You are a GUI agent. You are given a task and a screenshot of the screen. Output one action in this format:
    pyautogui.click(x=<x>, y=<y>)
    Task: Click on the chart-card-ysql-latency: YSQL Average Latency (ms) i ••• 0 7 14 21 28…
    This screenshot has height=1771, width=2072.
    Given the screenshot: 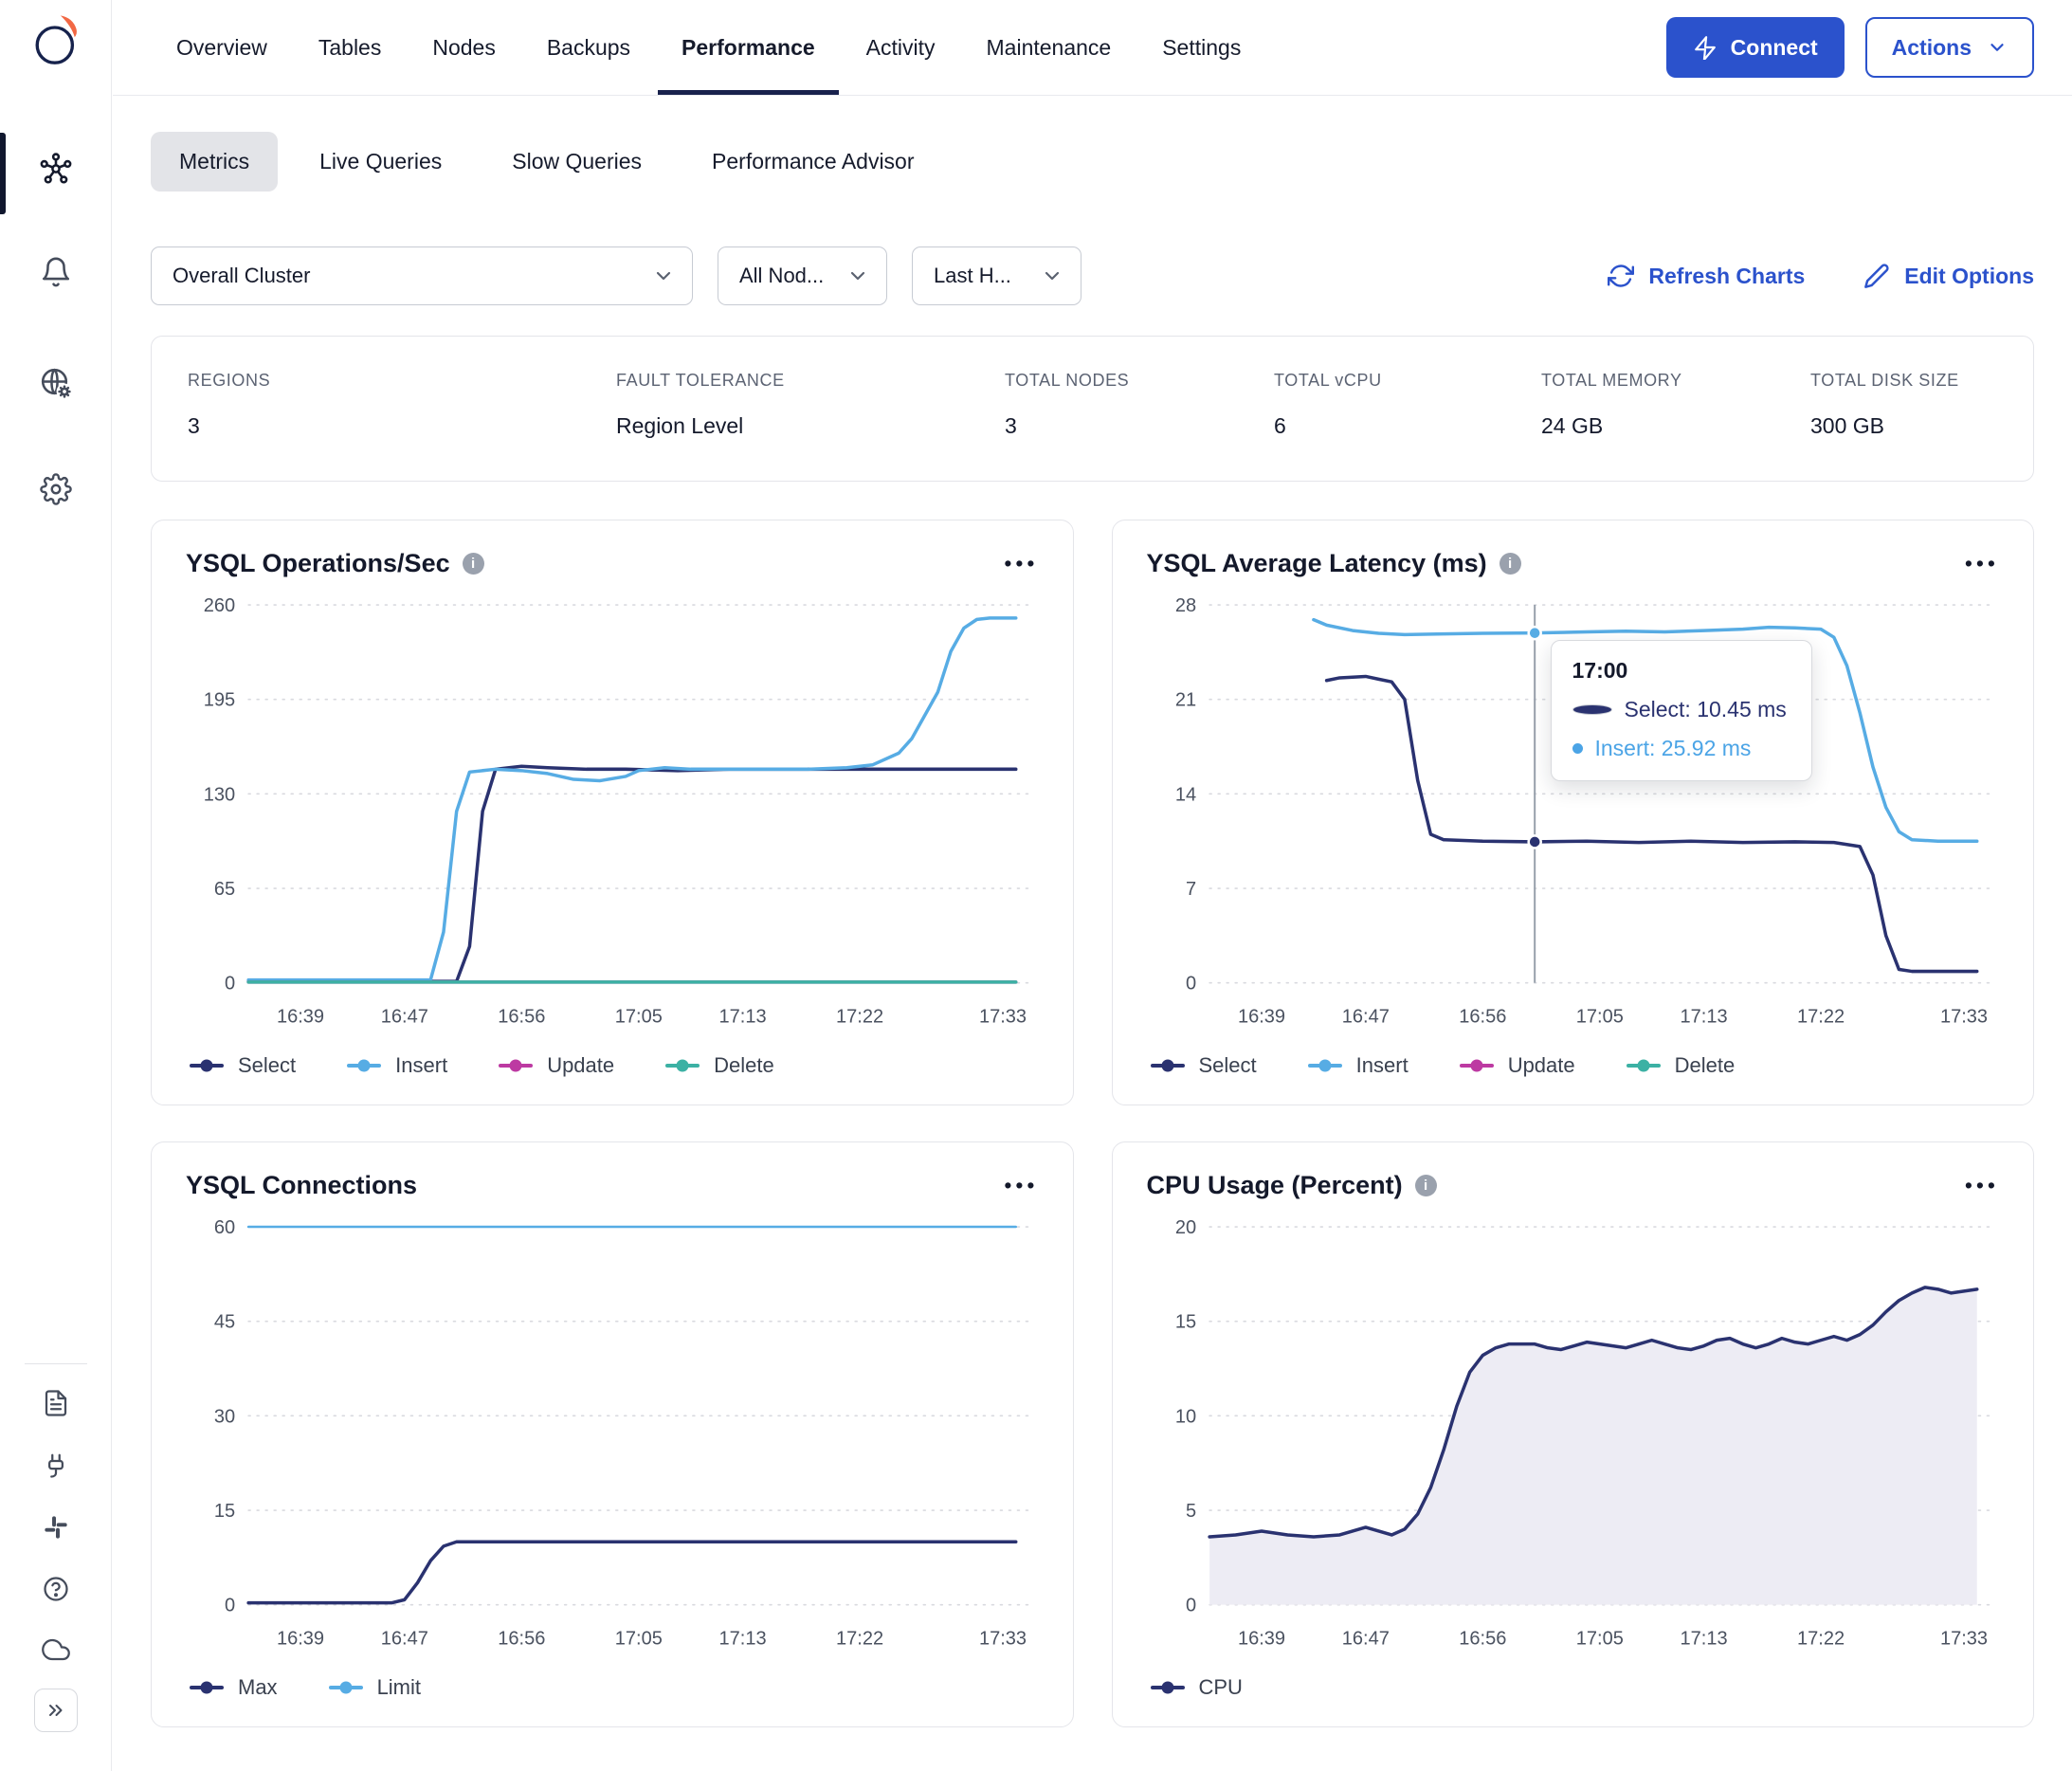 What is the action you would take?
    pyautogui.click(x=1573, y=812)
    